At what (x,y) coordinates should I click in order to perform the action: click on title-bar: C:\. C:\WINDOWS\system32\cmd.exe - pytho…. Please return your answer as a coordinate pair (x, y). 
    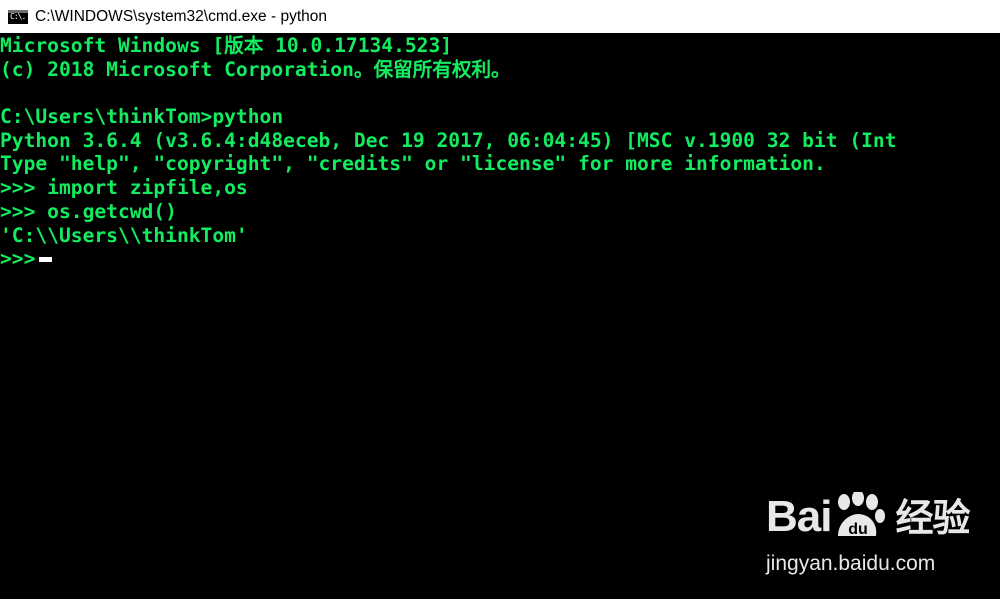
    Looking at the image, I should click on (500, 16).